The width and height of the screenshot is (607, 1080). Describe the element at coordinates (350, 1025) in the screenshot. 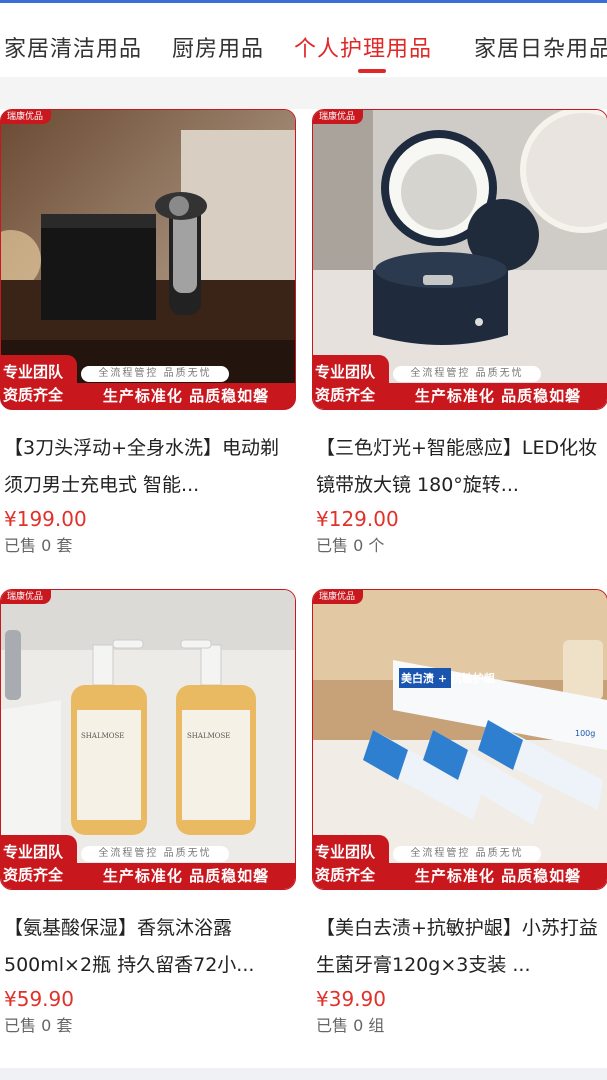

I see `product-sold-count: 已售 0 组` at that location.